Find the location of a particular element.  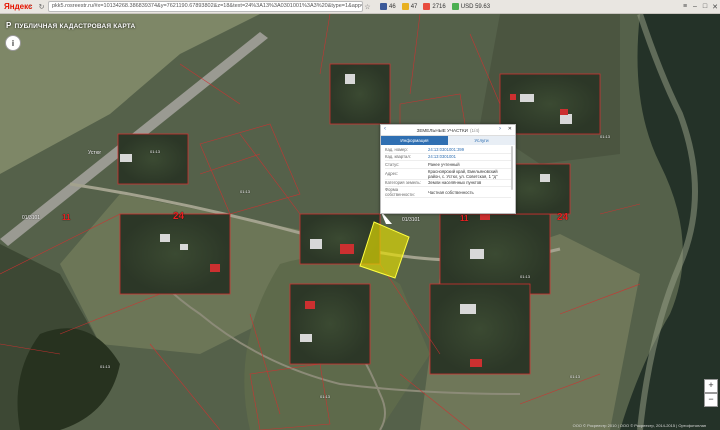

prev-arrow-icon: ‹ is located at coordinates (385, 129).